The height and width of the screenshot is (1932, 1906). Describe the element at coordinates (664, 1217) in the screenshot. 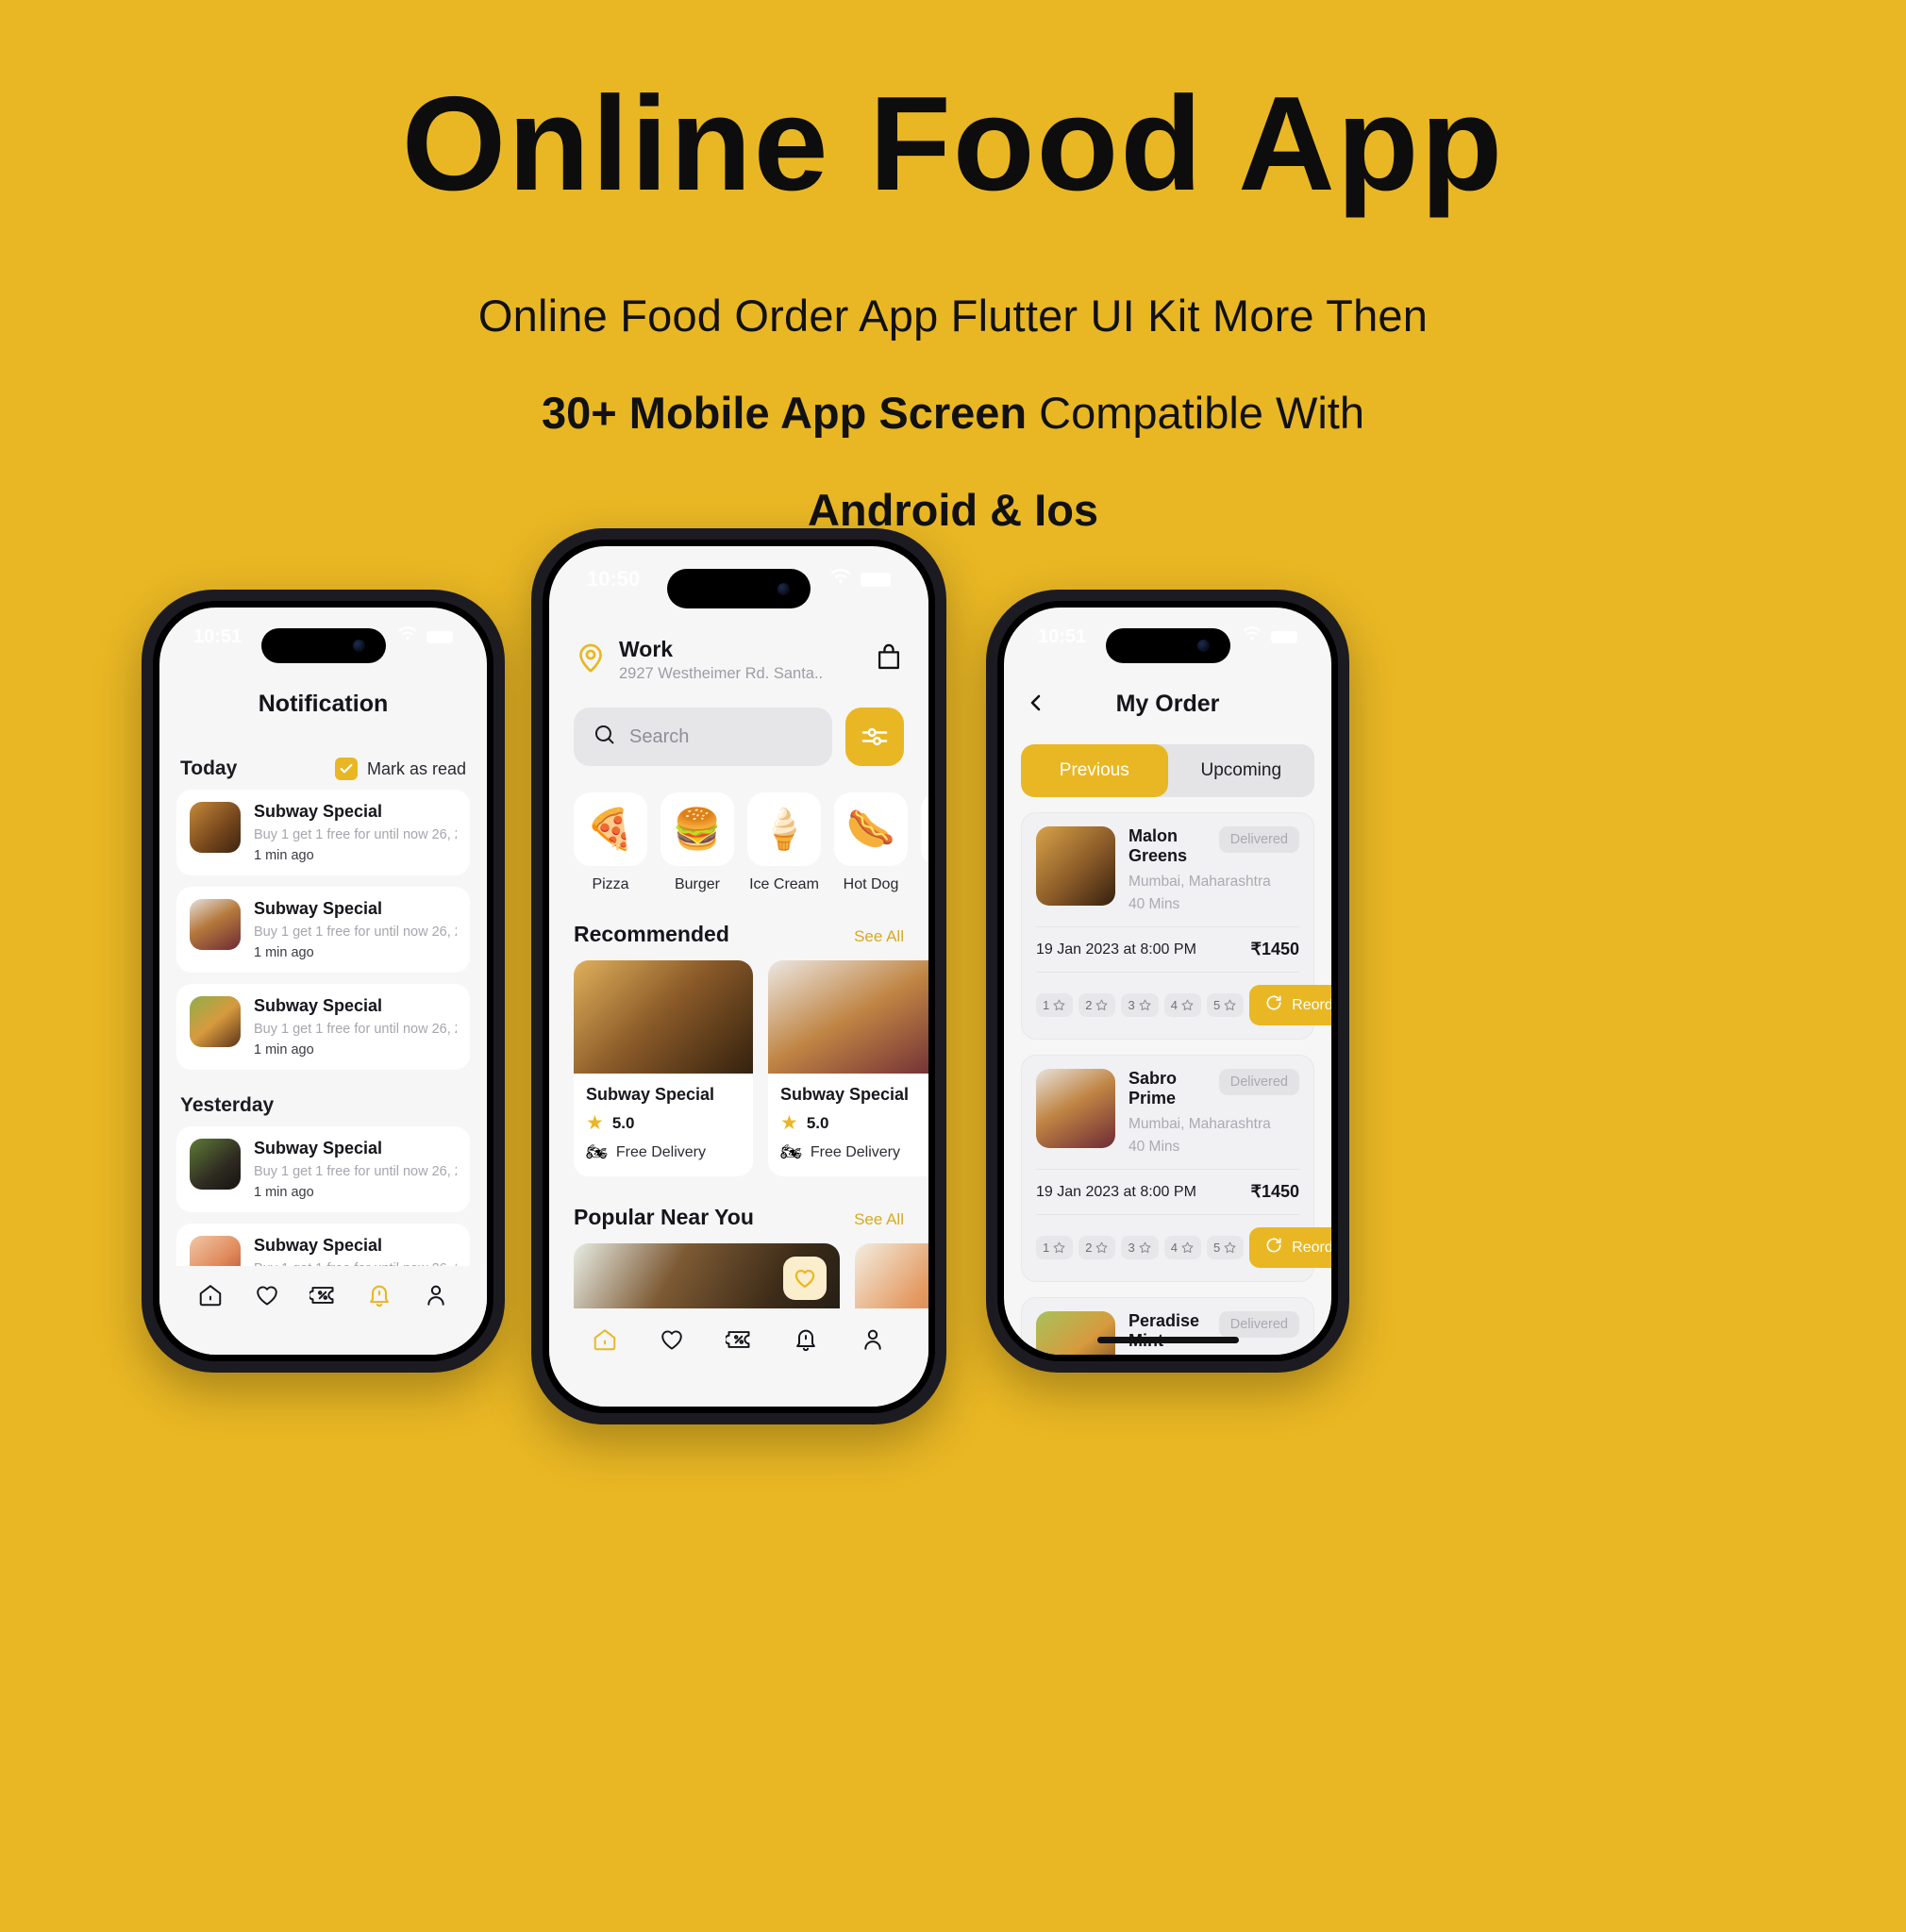

I see `section-heading: Popular Near You` at that location.